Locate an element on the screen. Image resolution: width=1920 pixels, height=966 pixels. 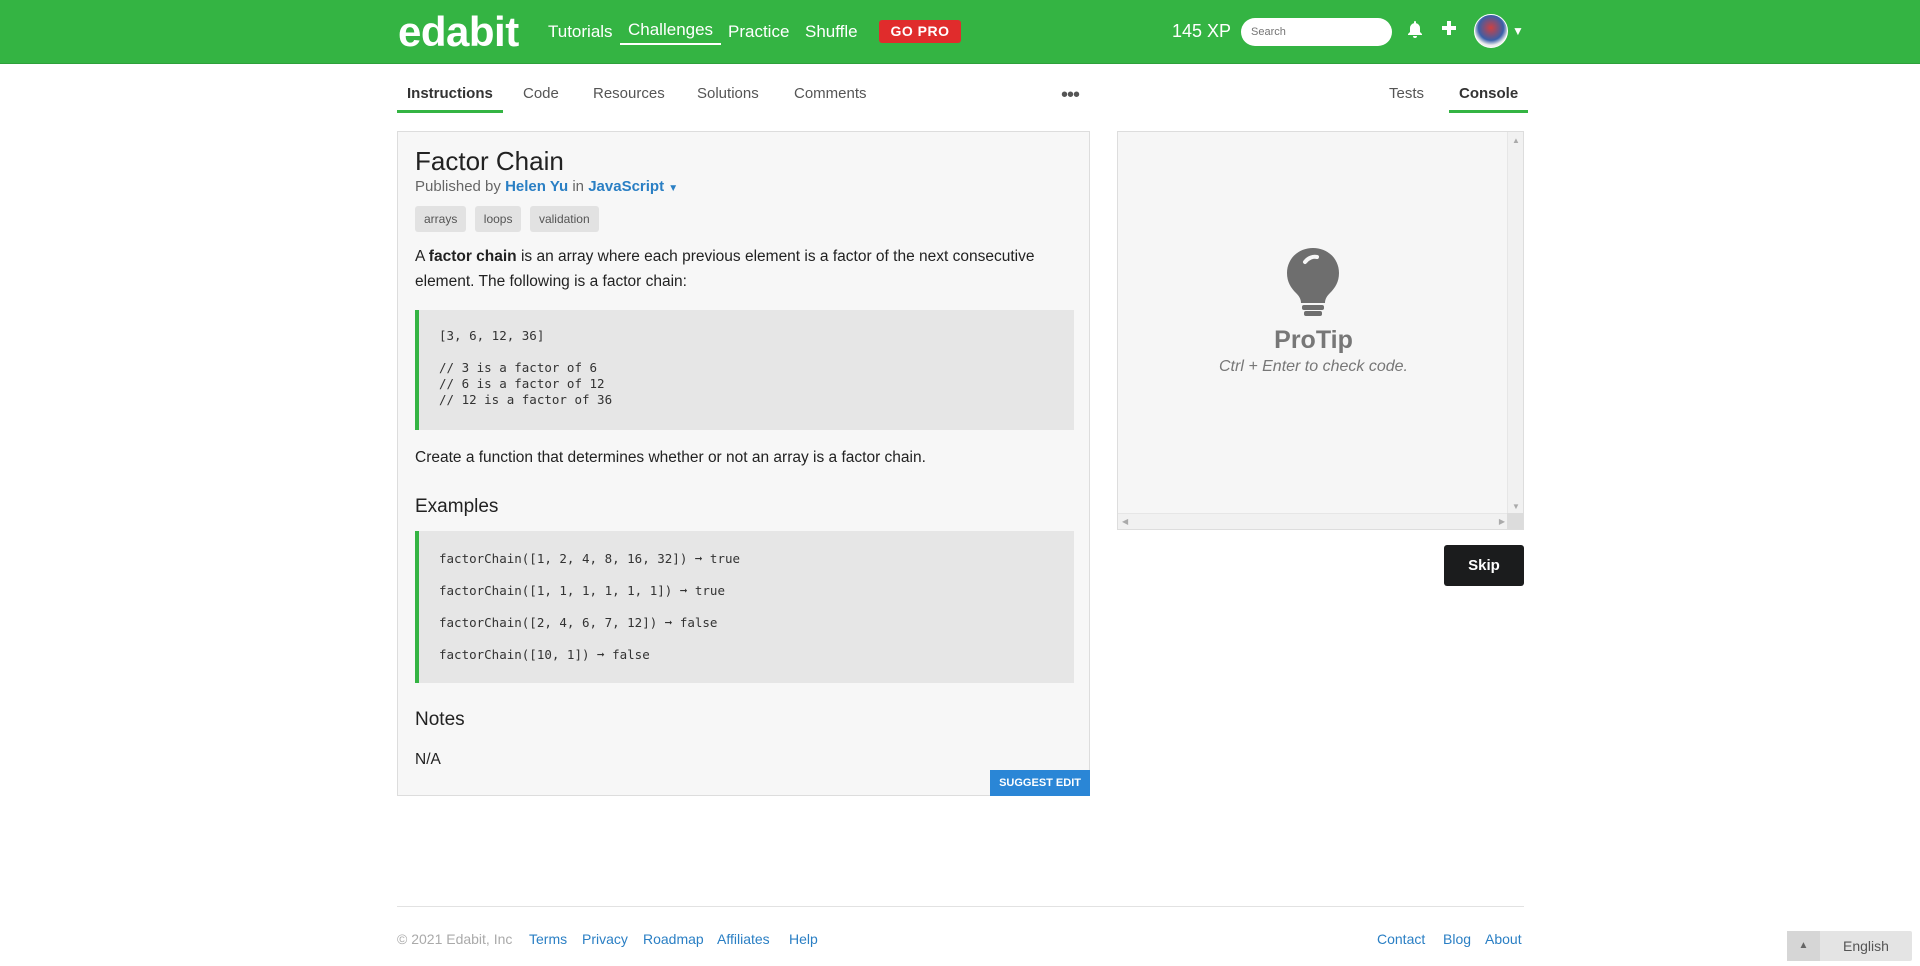
protip-text: Ctrl + Enter to check code. is located at coordinates (1313, 366).